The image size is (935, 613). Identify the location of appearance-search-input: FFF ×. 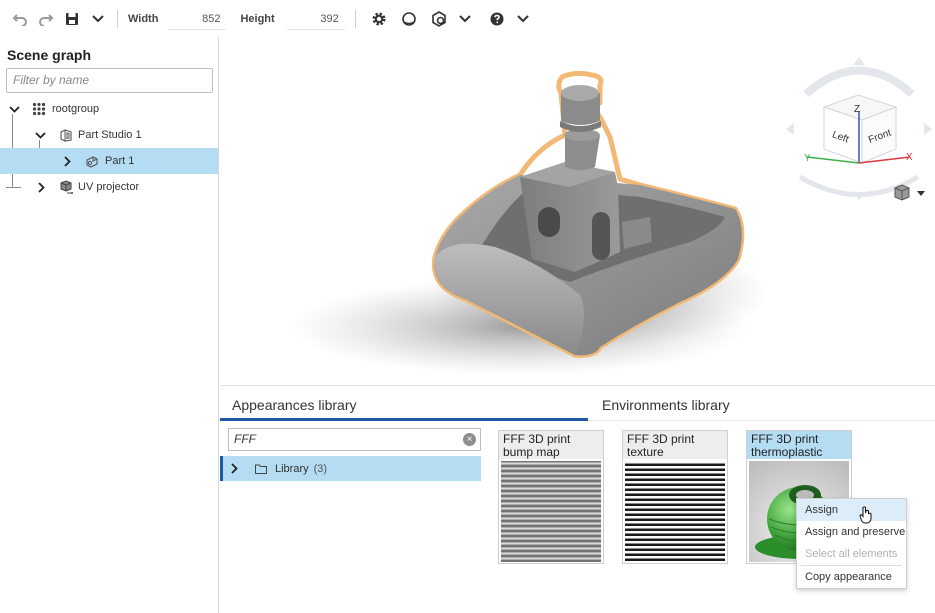
(354, 439).